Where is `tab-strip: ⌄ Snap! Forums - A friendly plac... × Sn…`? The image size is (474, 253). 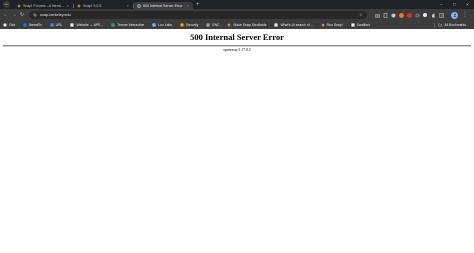
tab-strip: ⌄ Snap! Forums - A friendly plac... × Sn… is located at coordinates (237, 4).